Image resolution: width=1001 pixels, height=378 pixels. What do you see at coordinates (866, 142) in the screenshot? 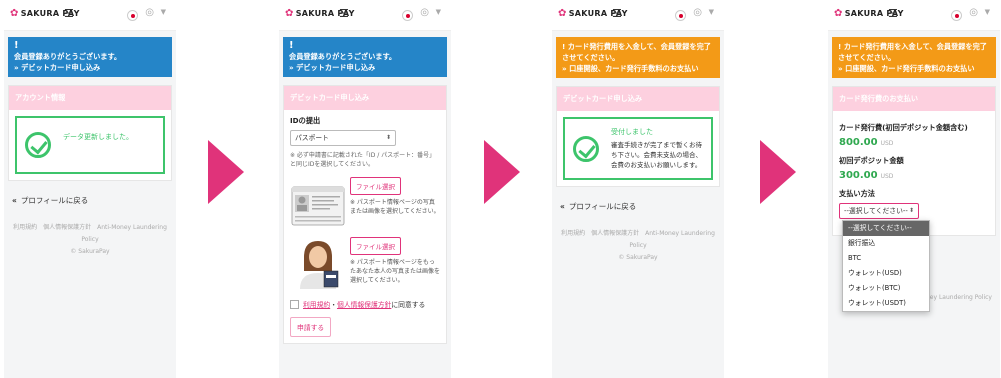
I see `fee1-amount: 800.00 USD` at bounding box center [866, 142].